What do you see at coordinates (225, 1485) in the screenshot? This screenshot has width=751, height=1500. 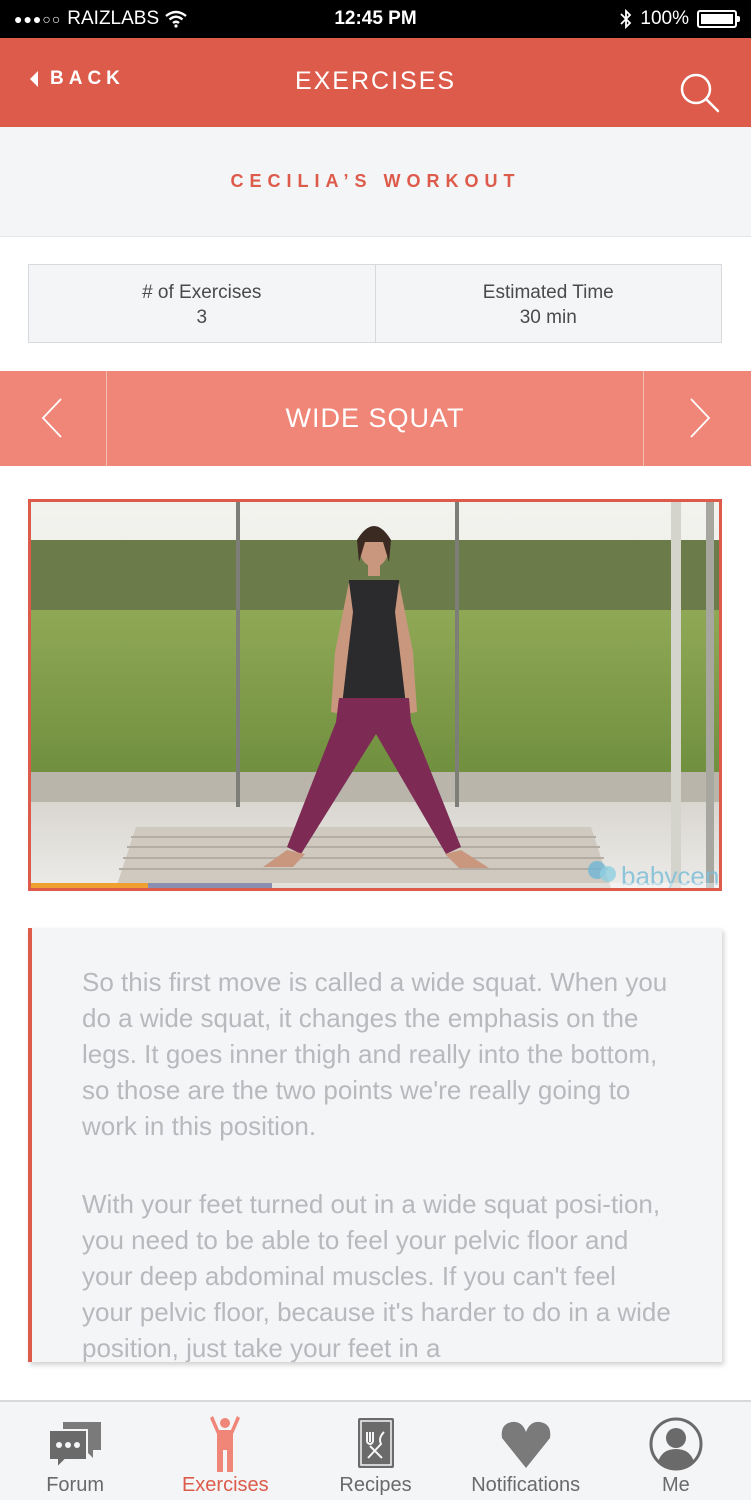 I see `tab-label: Exercises` at bounding box center [225, 1485].